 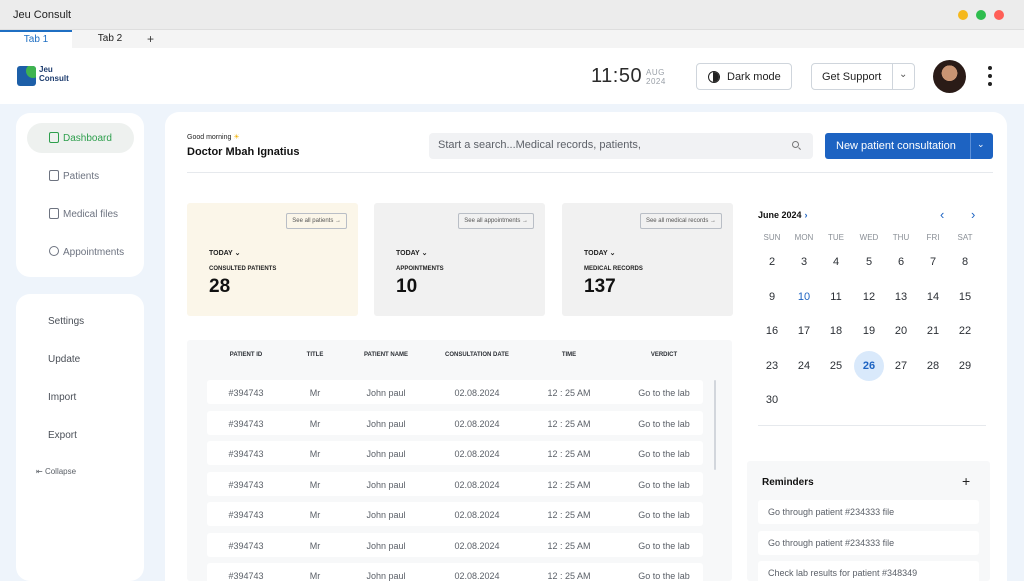 I want to click on sidebar-item-patients: Patients, so click(x=80, y=176).